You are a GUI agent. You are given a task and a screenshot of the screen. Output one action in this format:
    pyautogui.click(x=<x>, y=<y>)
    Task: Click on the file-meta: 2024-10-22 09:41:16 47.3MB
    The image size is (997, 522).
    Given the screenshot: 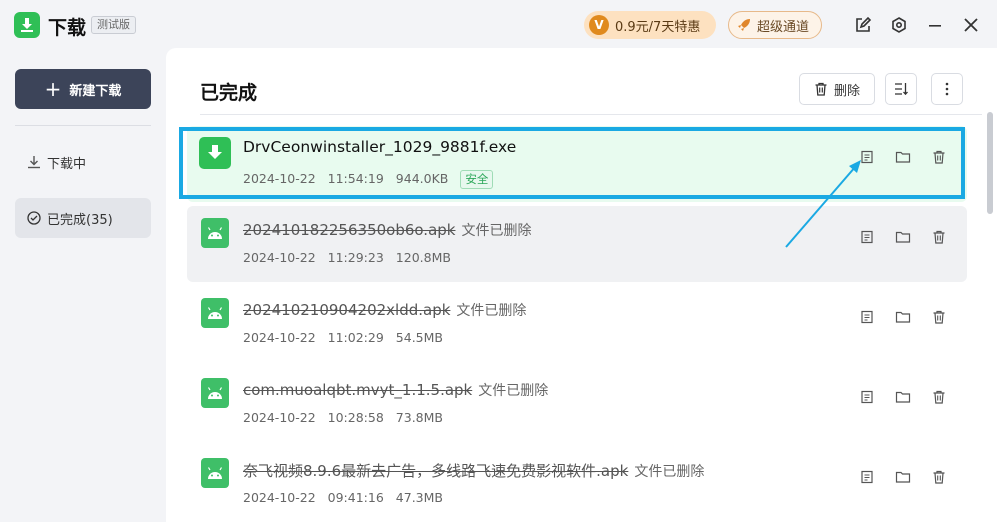 What is the action you would take?
    pyautogui.click(x=349, y=497)
    